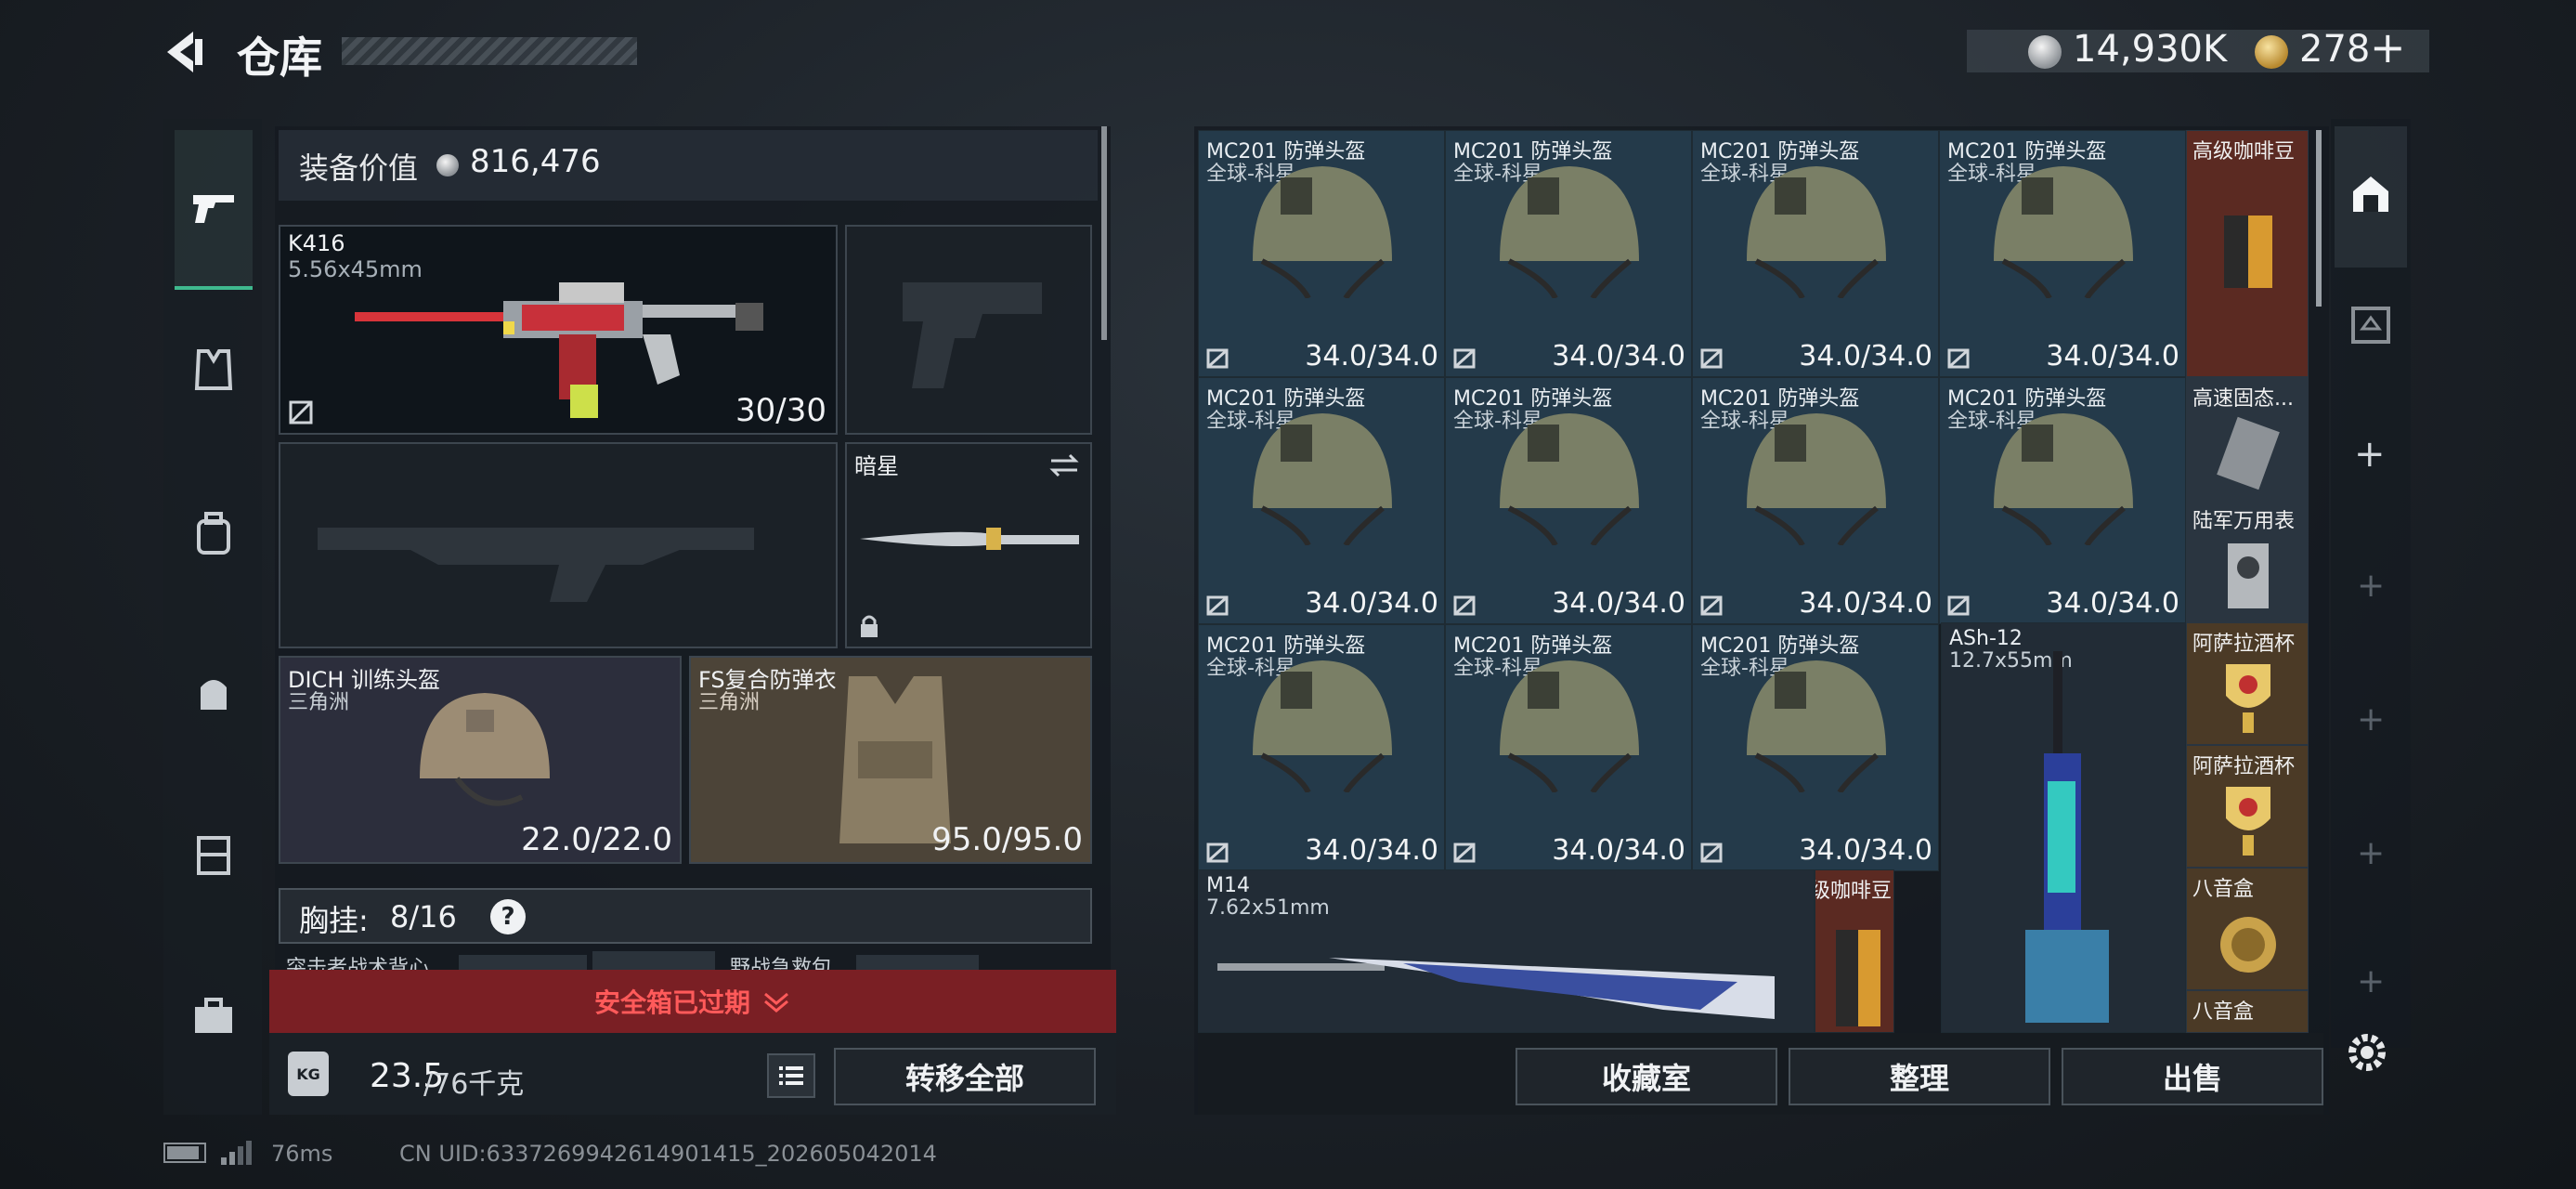 The width and height of the screenshot is (2576, 1189). I want to click on nav-backpack-tab, so click(213, 533).